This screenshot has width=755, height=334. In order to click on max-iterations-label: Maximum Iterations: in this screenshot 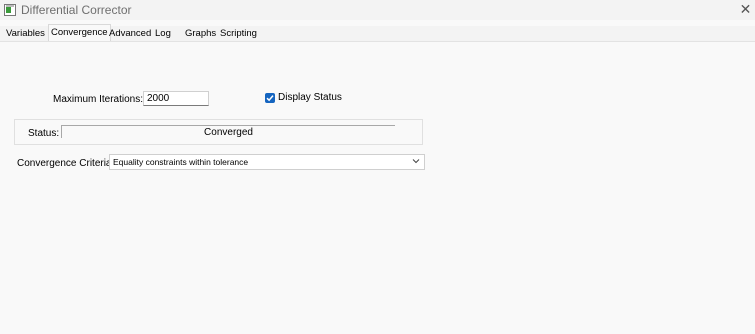, I will do `click(98, 99)`.